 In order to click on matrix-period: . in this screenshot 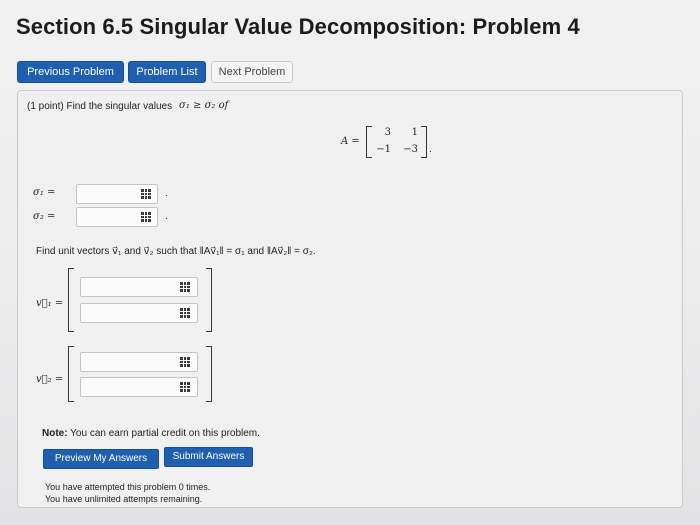, I will do `click(430, 149)`.